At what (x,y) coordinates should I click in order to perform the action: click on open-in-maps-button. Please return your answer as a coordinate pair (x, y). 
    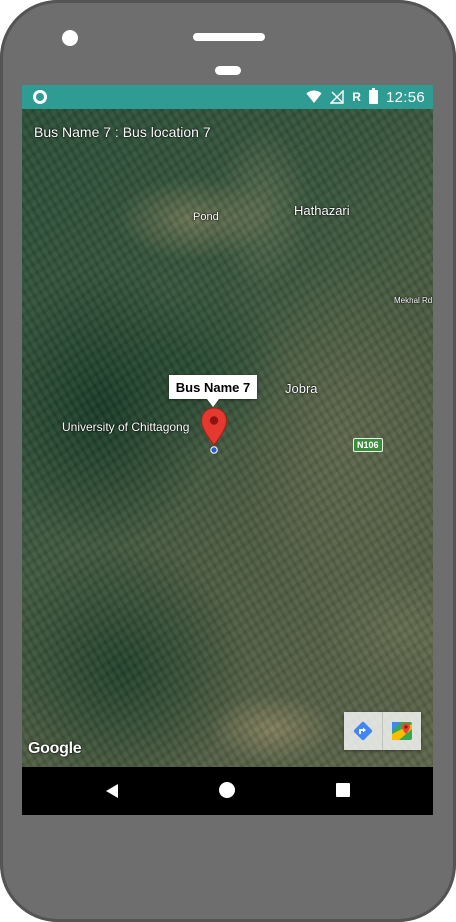
    Looking at the image, I should click on (401, 731).